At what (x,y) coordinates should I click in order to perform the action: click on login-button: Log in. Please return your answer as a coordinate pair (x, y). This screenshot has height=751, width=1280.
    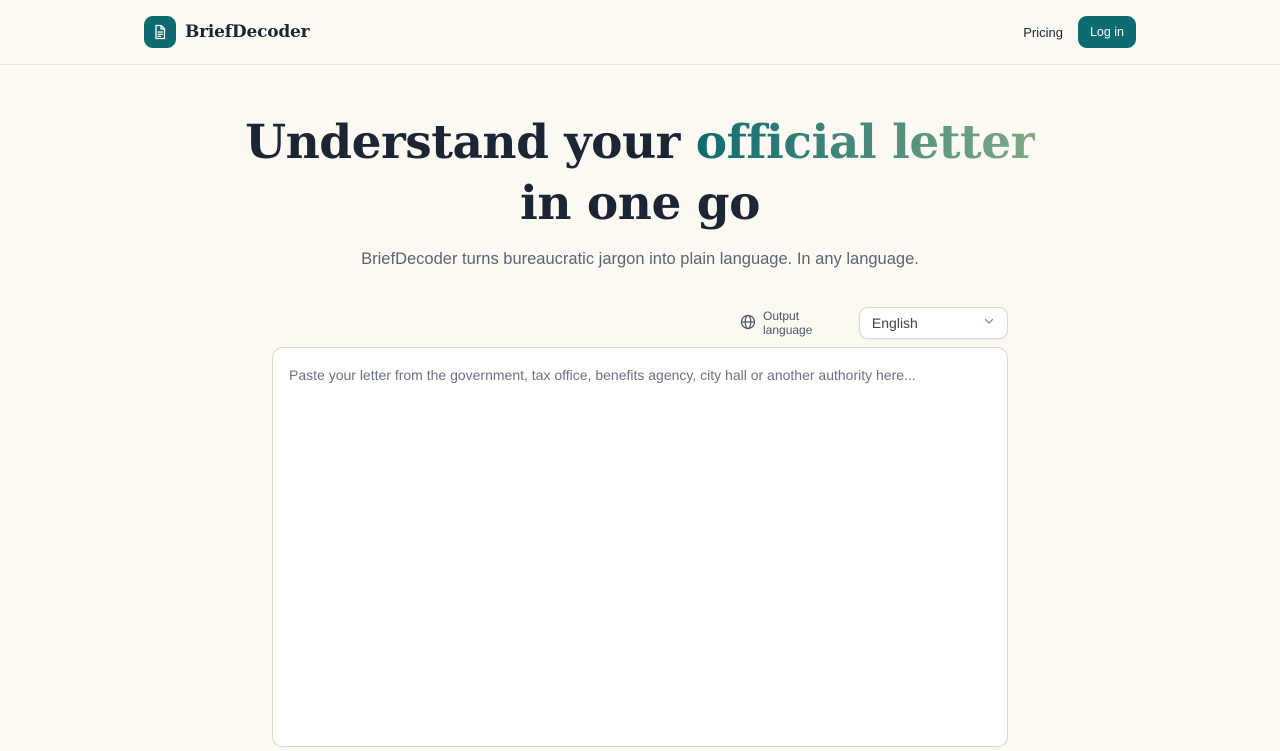
    Looking at the image, I should click on (1106, 32).